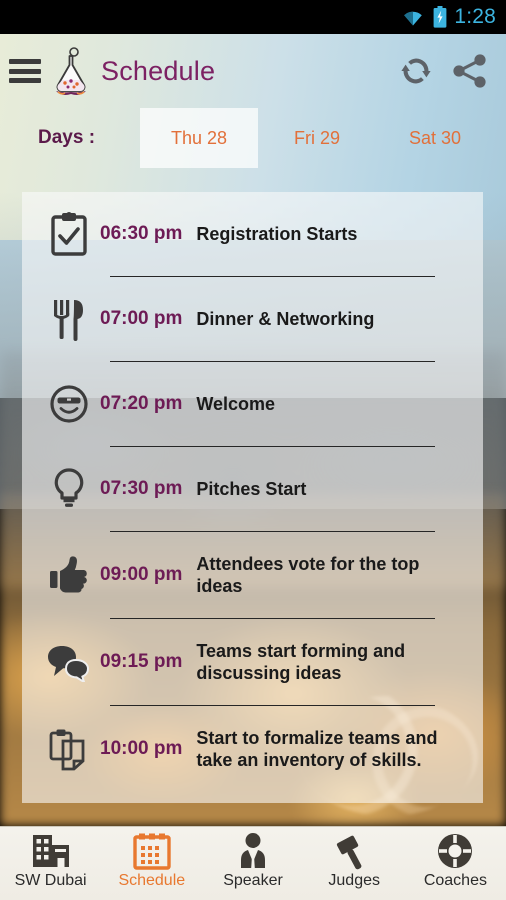 Image resolution: width=506 pixels, height=900 pixels. What do you see at coordinates (69, 319) in the screenshot?
I see `fork-knife-icon` at bounding box center [69, 319].